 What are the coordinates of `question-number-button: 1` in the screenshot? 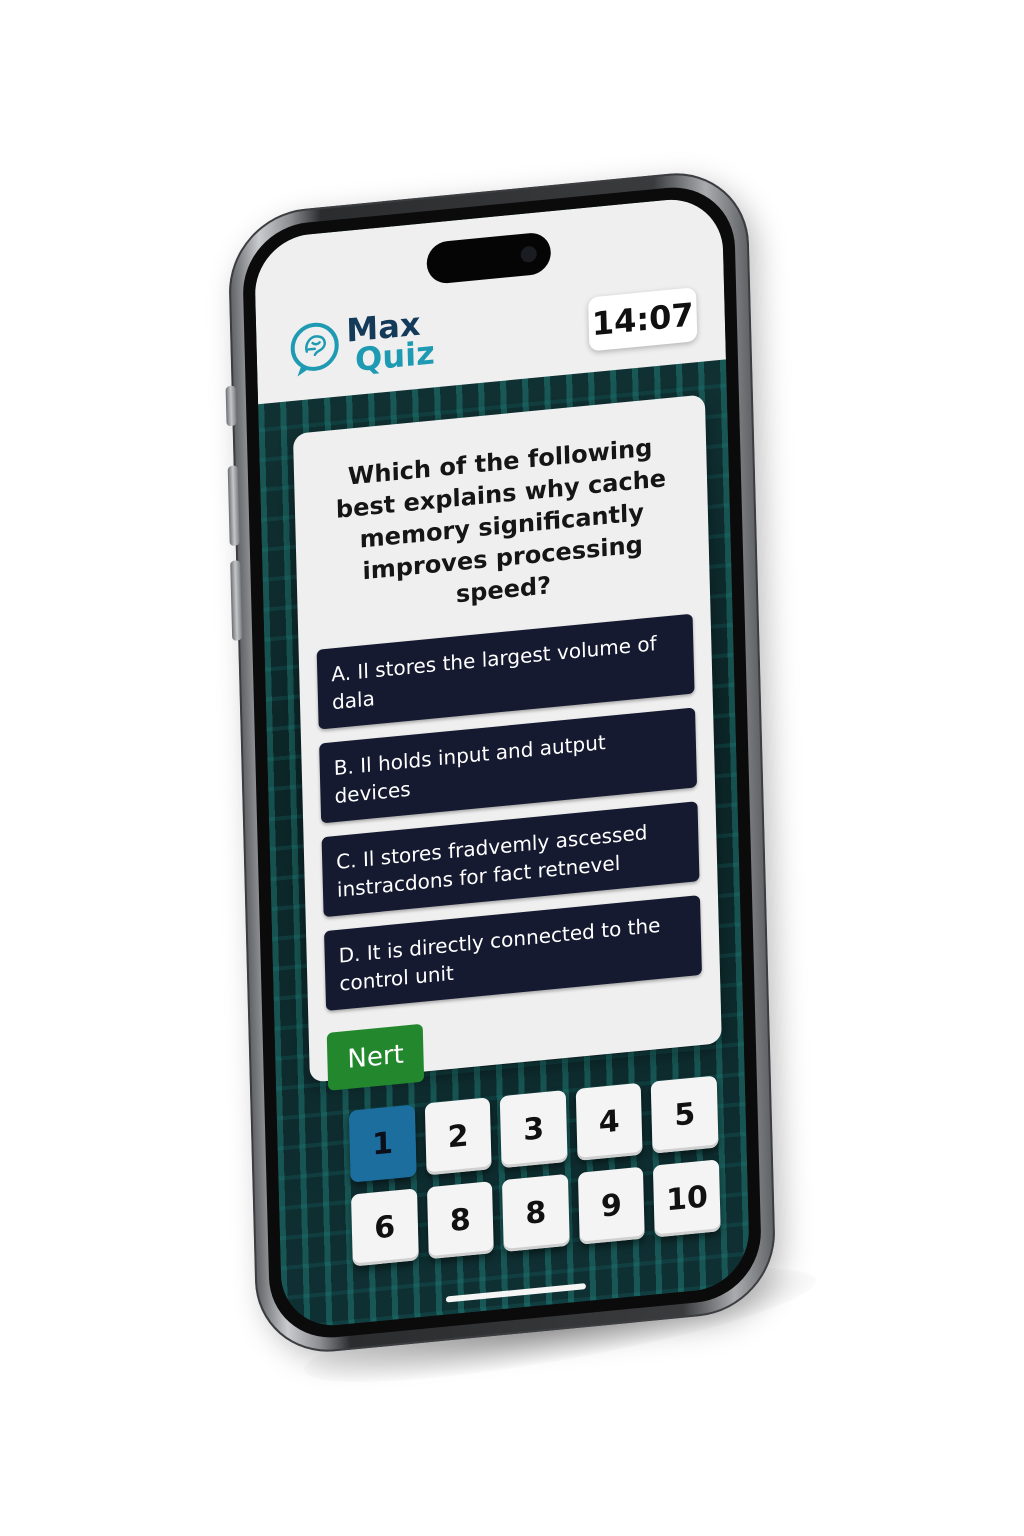 It's located at (382, 1143).